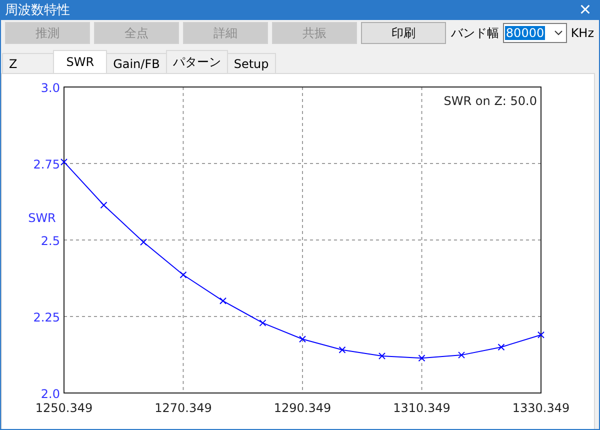 The image size is (600, 430). I want to click on x-tick-label: 1330.349, so click(541, 408).